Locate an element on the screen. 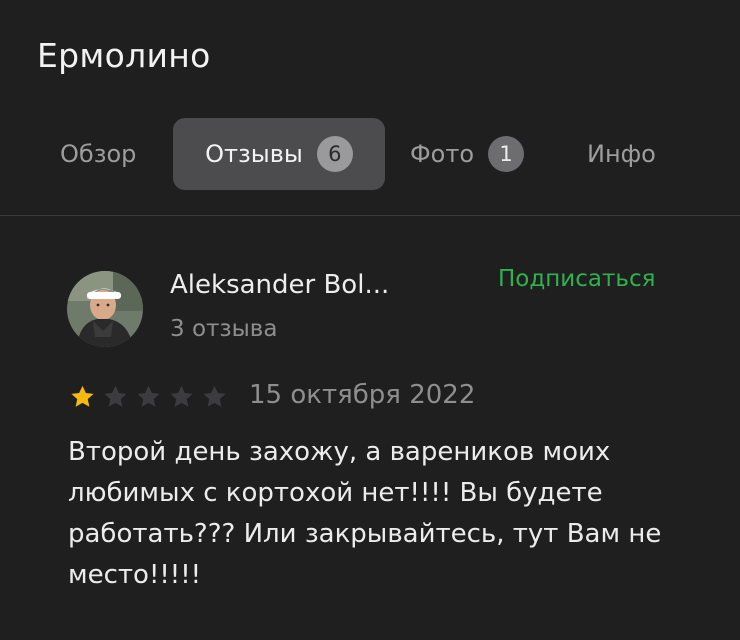 The width and height of the screenshot is (740, 640). author-reviews-count: 3 отзыва is located at coordinates (224, 329).